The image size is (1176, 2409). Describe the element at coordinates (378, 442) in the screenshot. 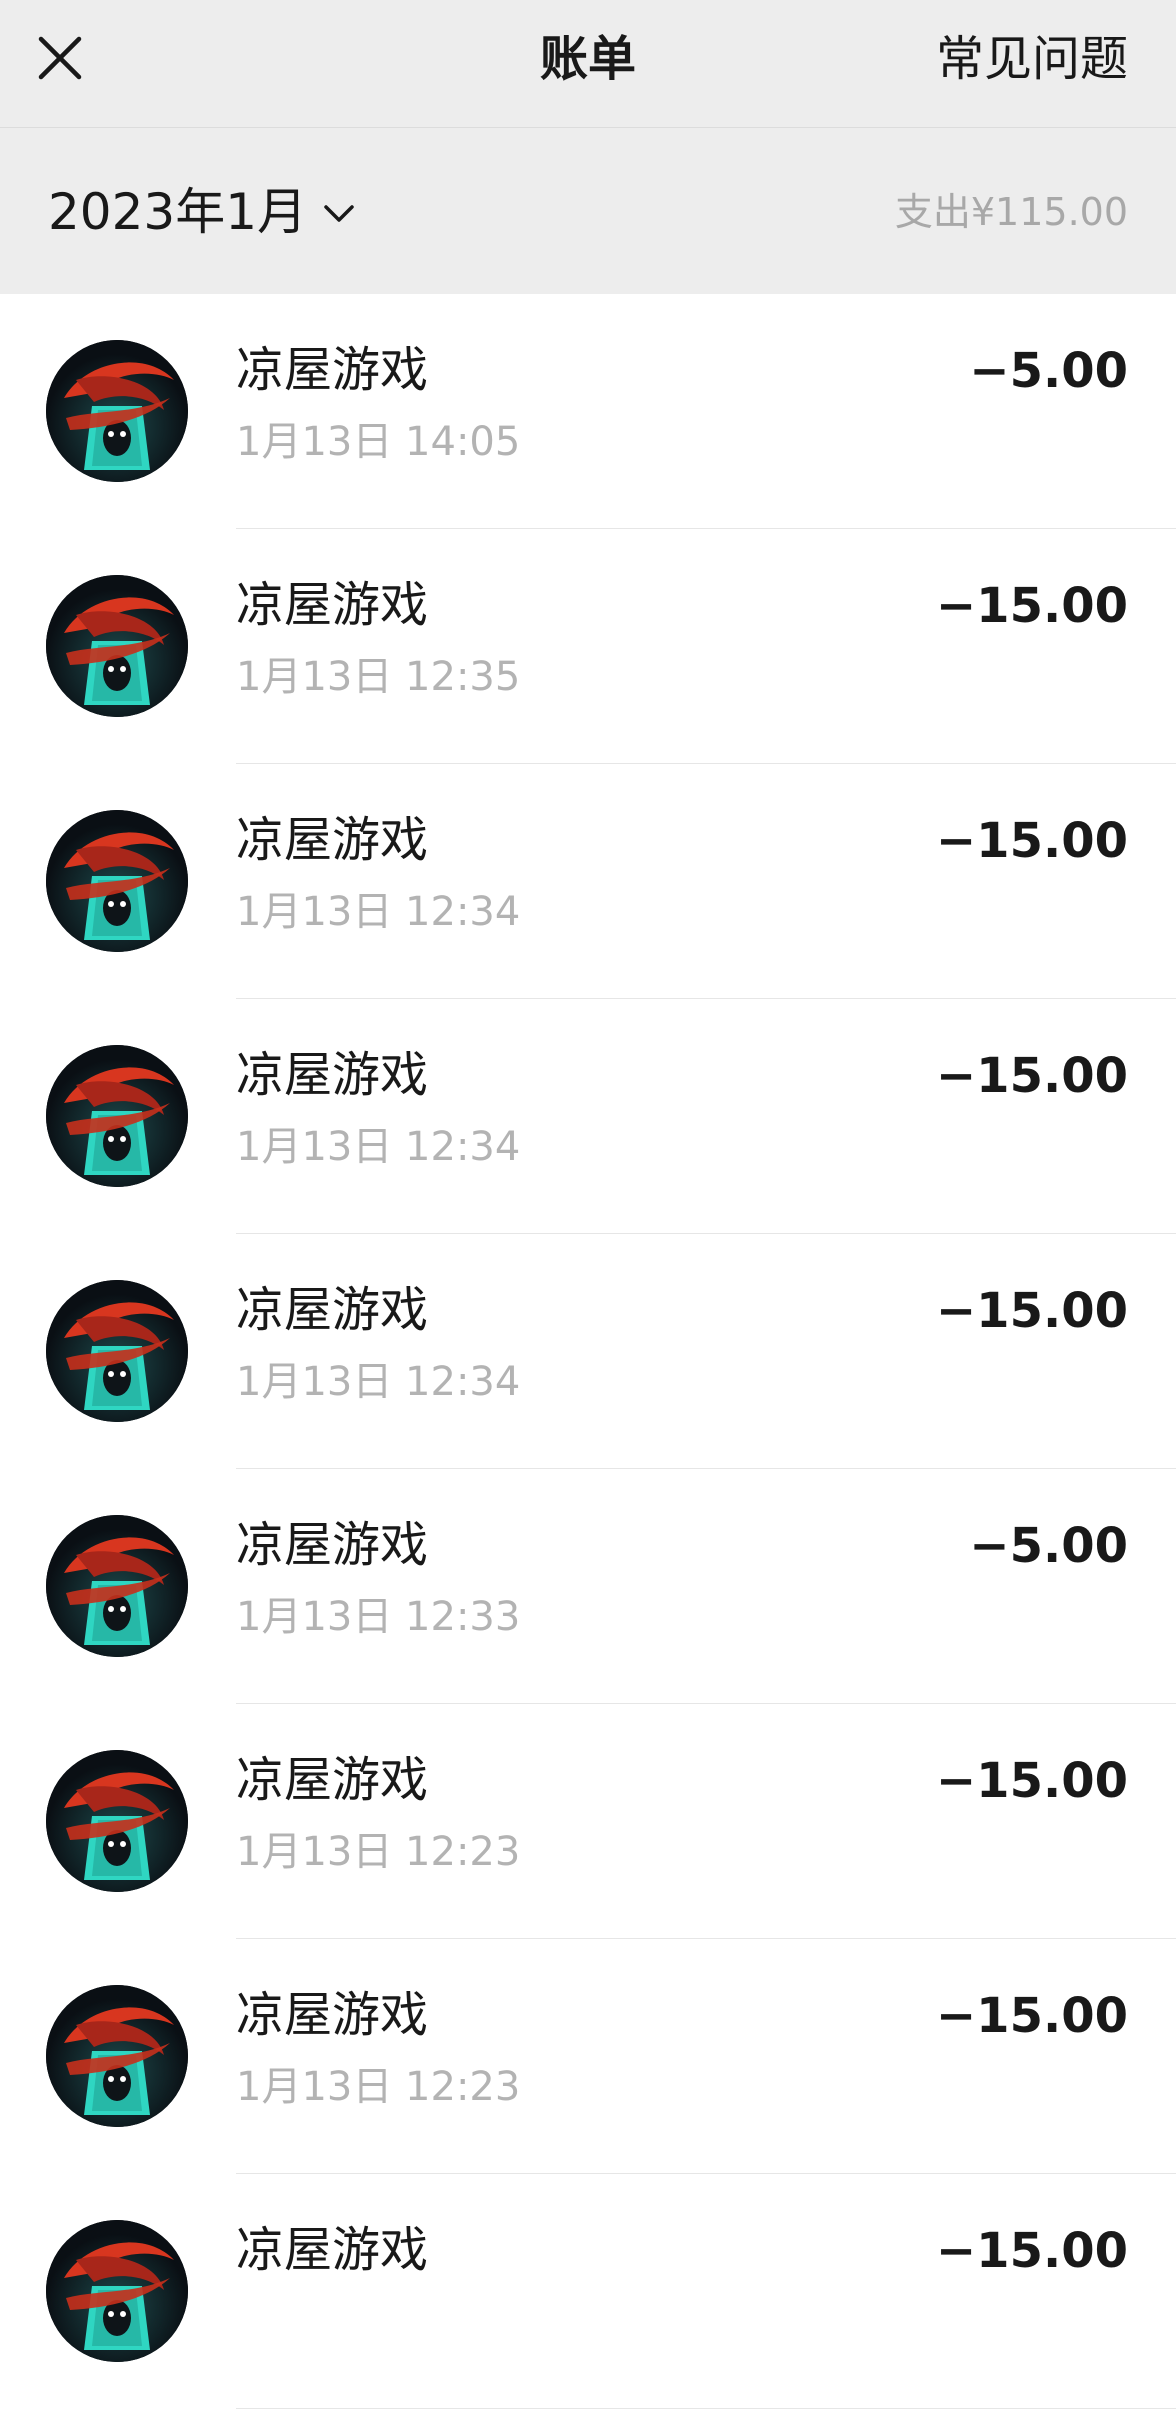

I see `transaction-time: 1月13日 14:05` at that location.